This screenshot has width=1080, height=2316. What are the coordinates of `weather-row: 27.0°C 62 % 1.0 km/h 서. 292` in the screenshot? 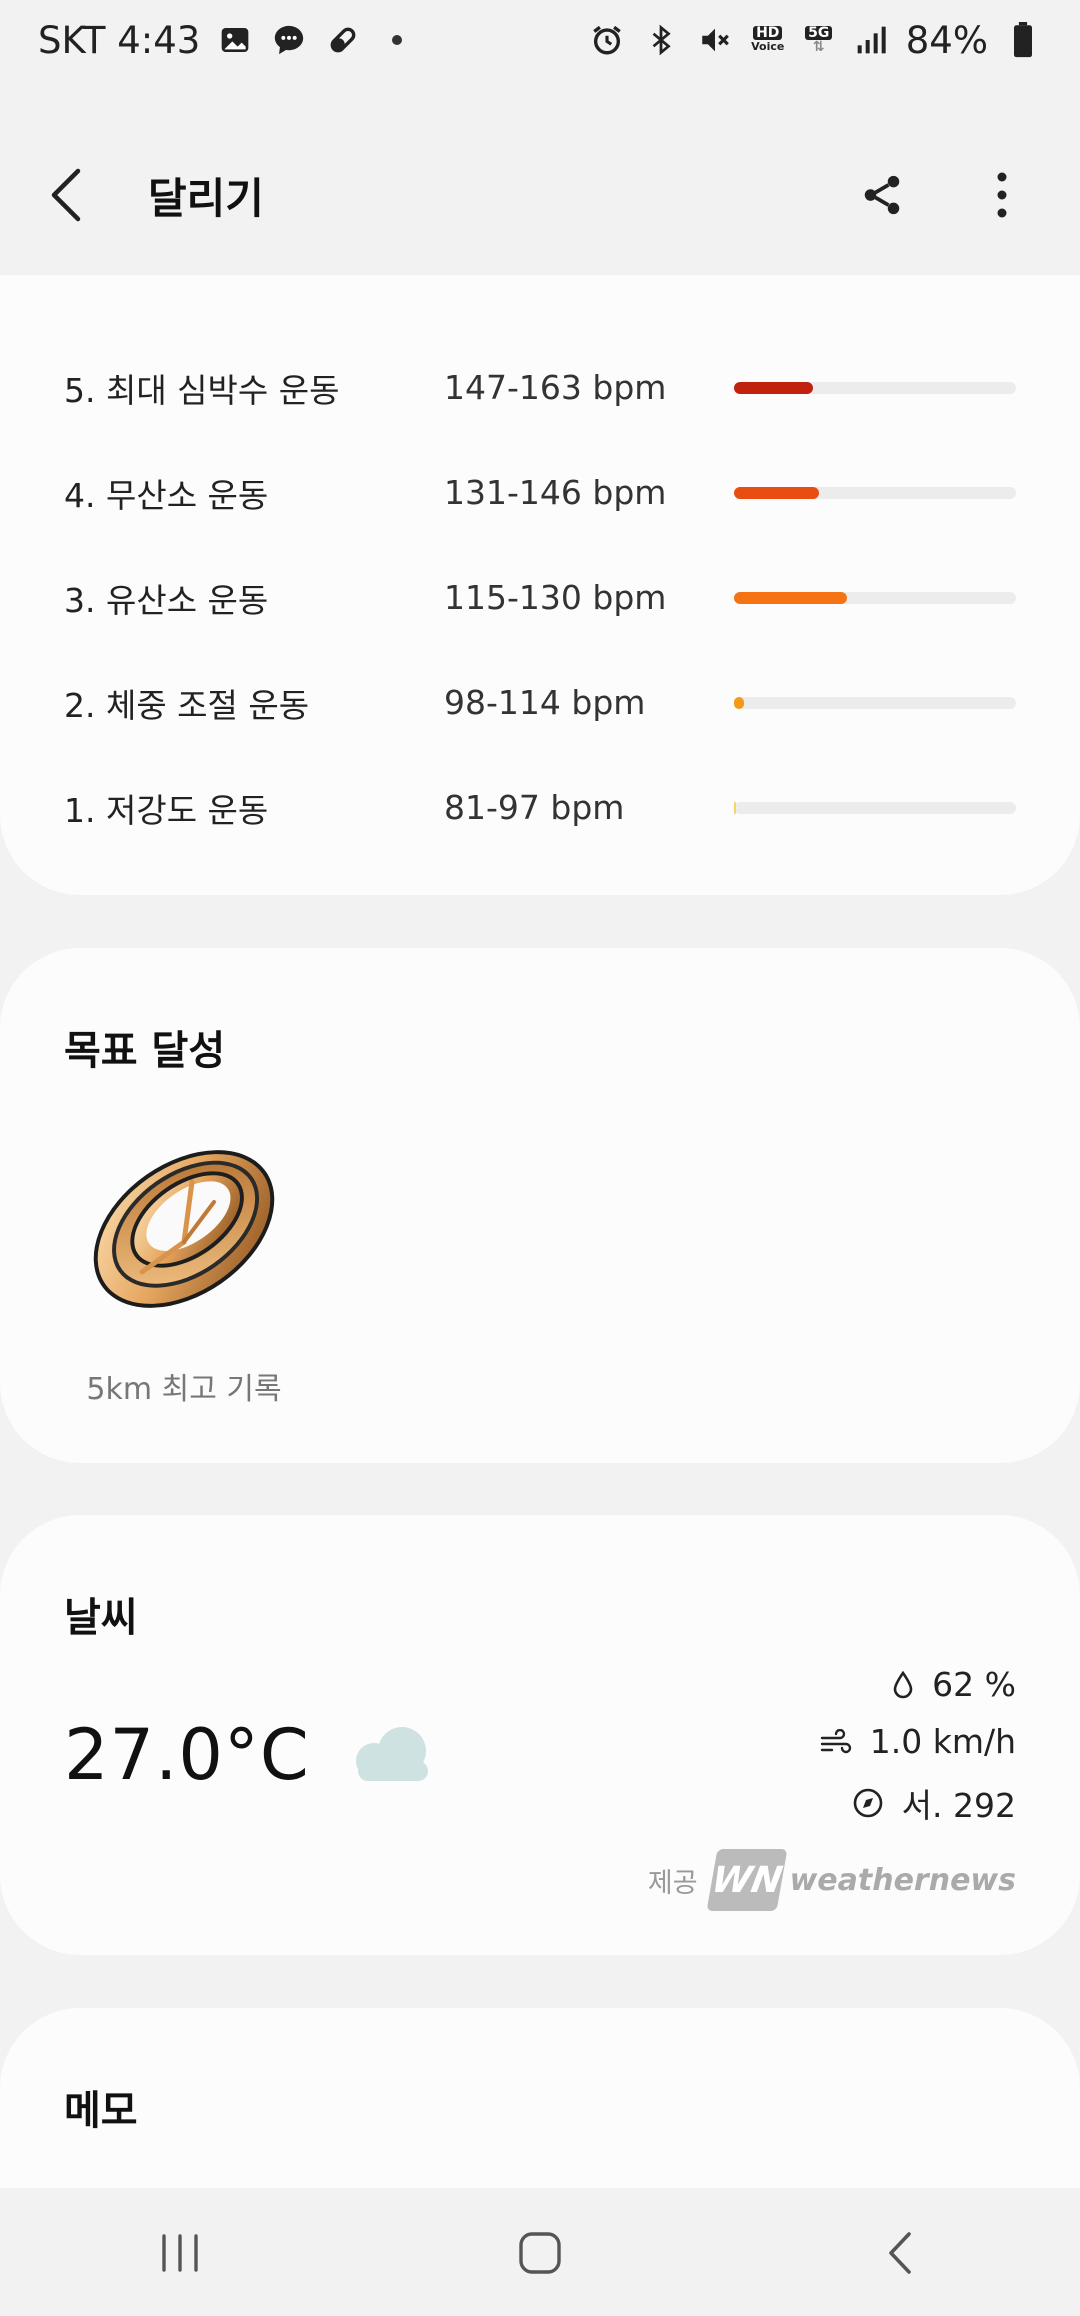 It's located at (540, 1746).